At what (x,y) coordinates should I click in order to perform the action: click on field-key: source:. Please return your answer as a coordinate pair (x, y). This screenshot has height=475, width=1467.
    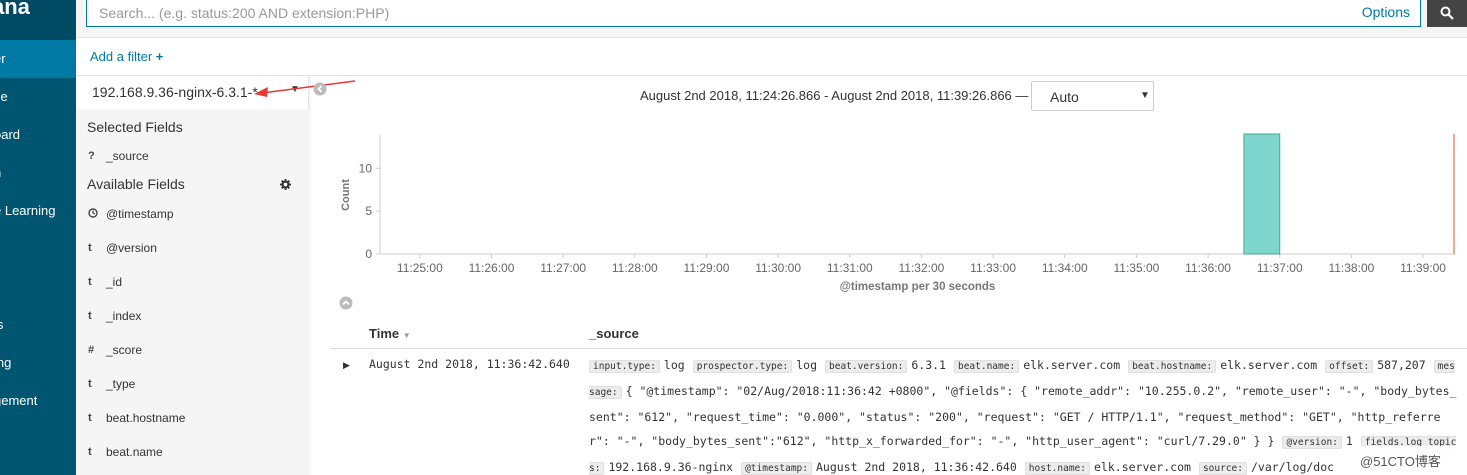
    Looking at the image, I should click on (1222, 468).